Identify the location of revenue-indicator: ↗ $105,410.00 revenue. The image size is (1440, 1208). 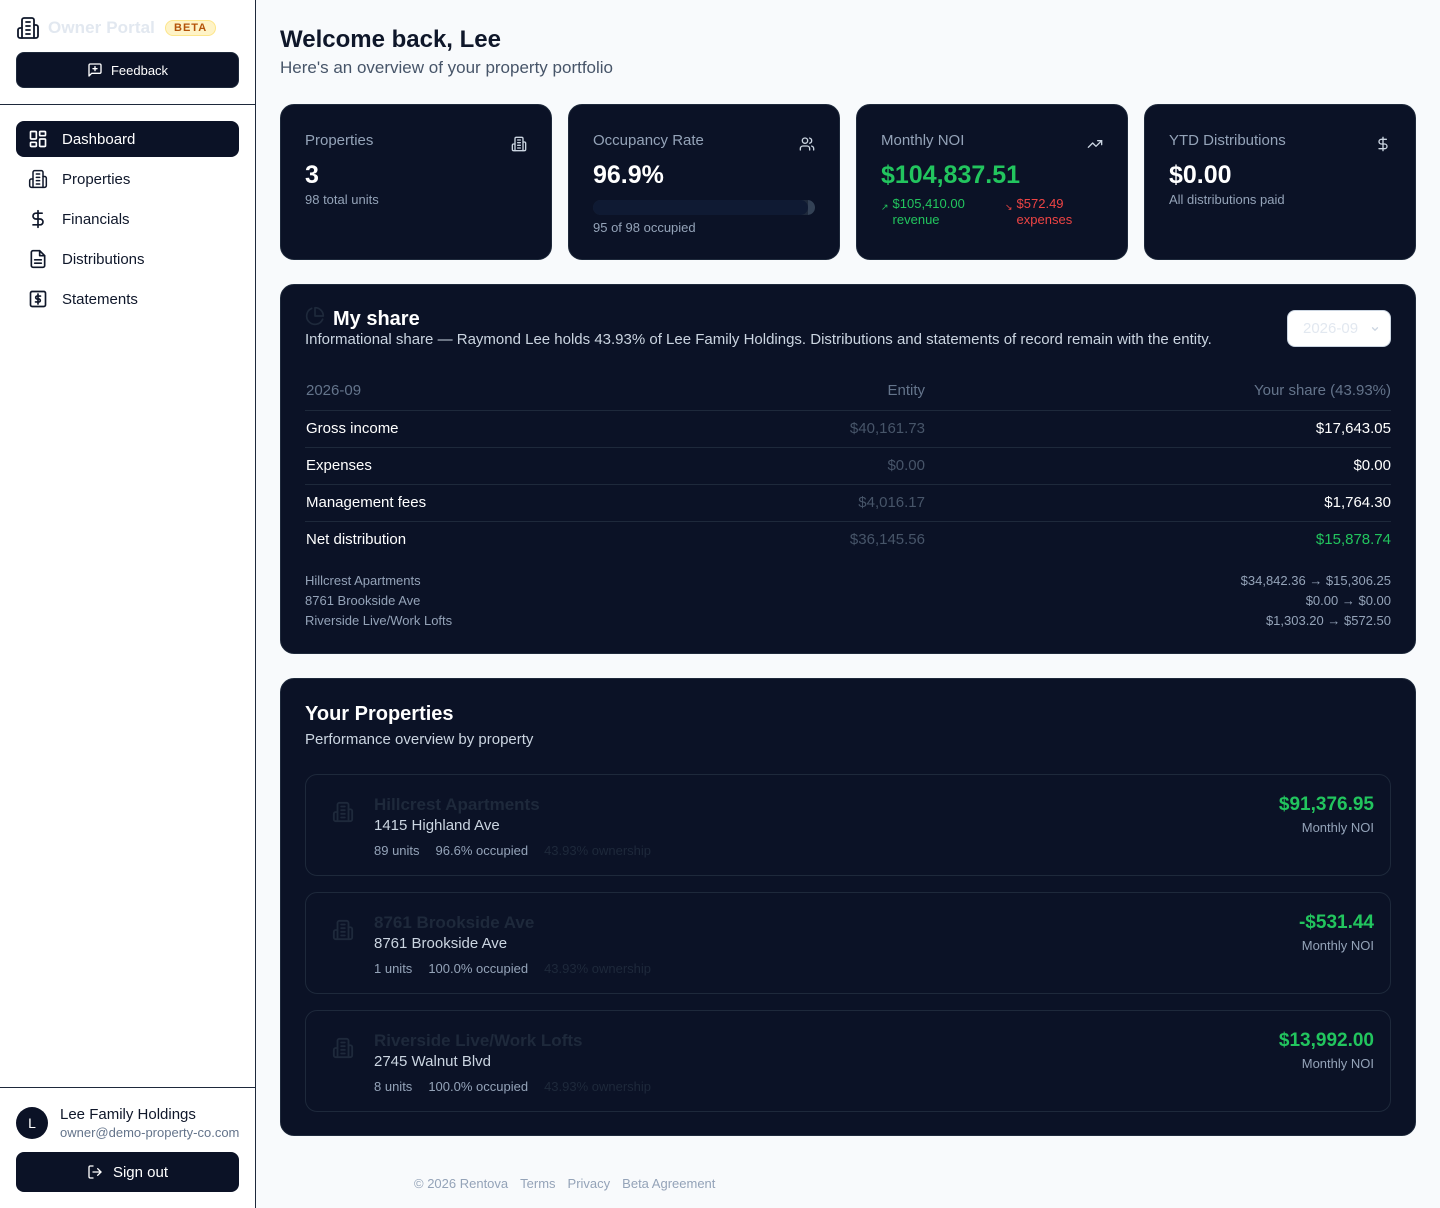
(923, 212).